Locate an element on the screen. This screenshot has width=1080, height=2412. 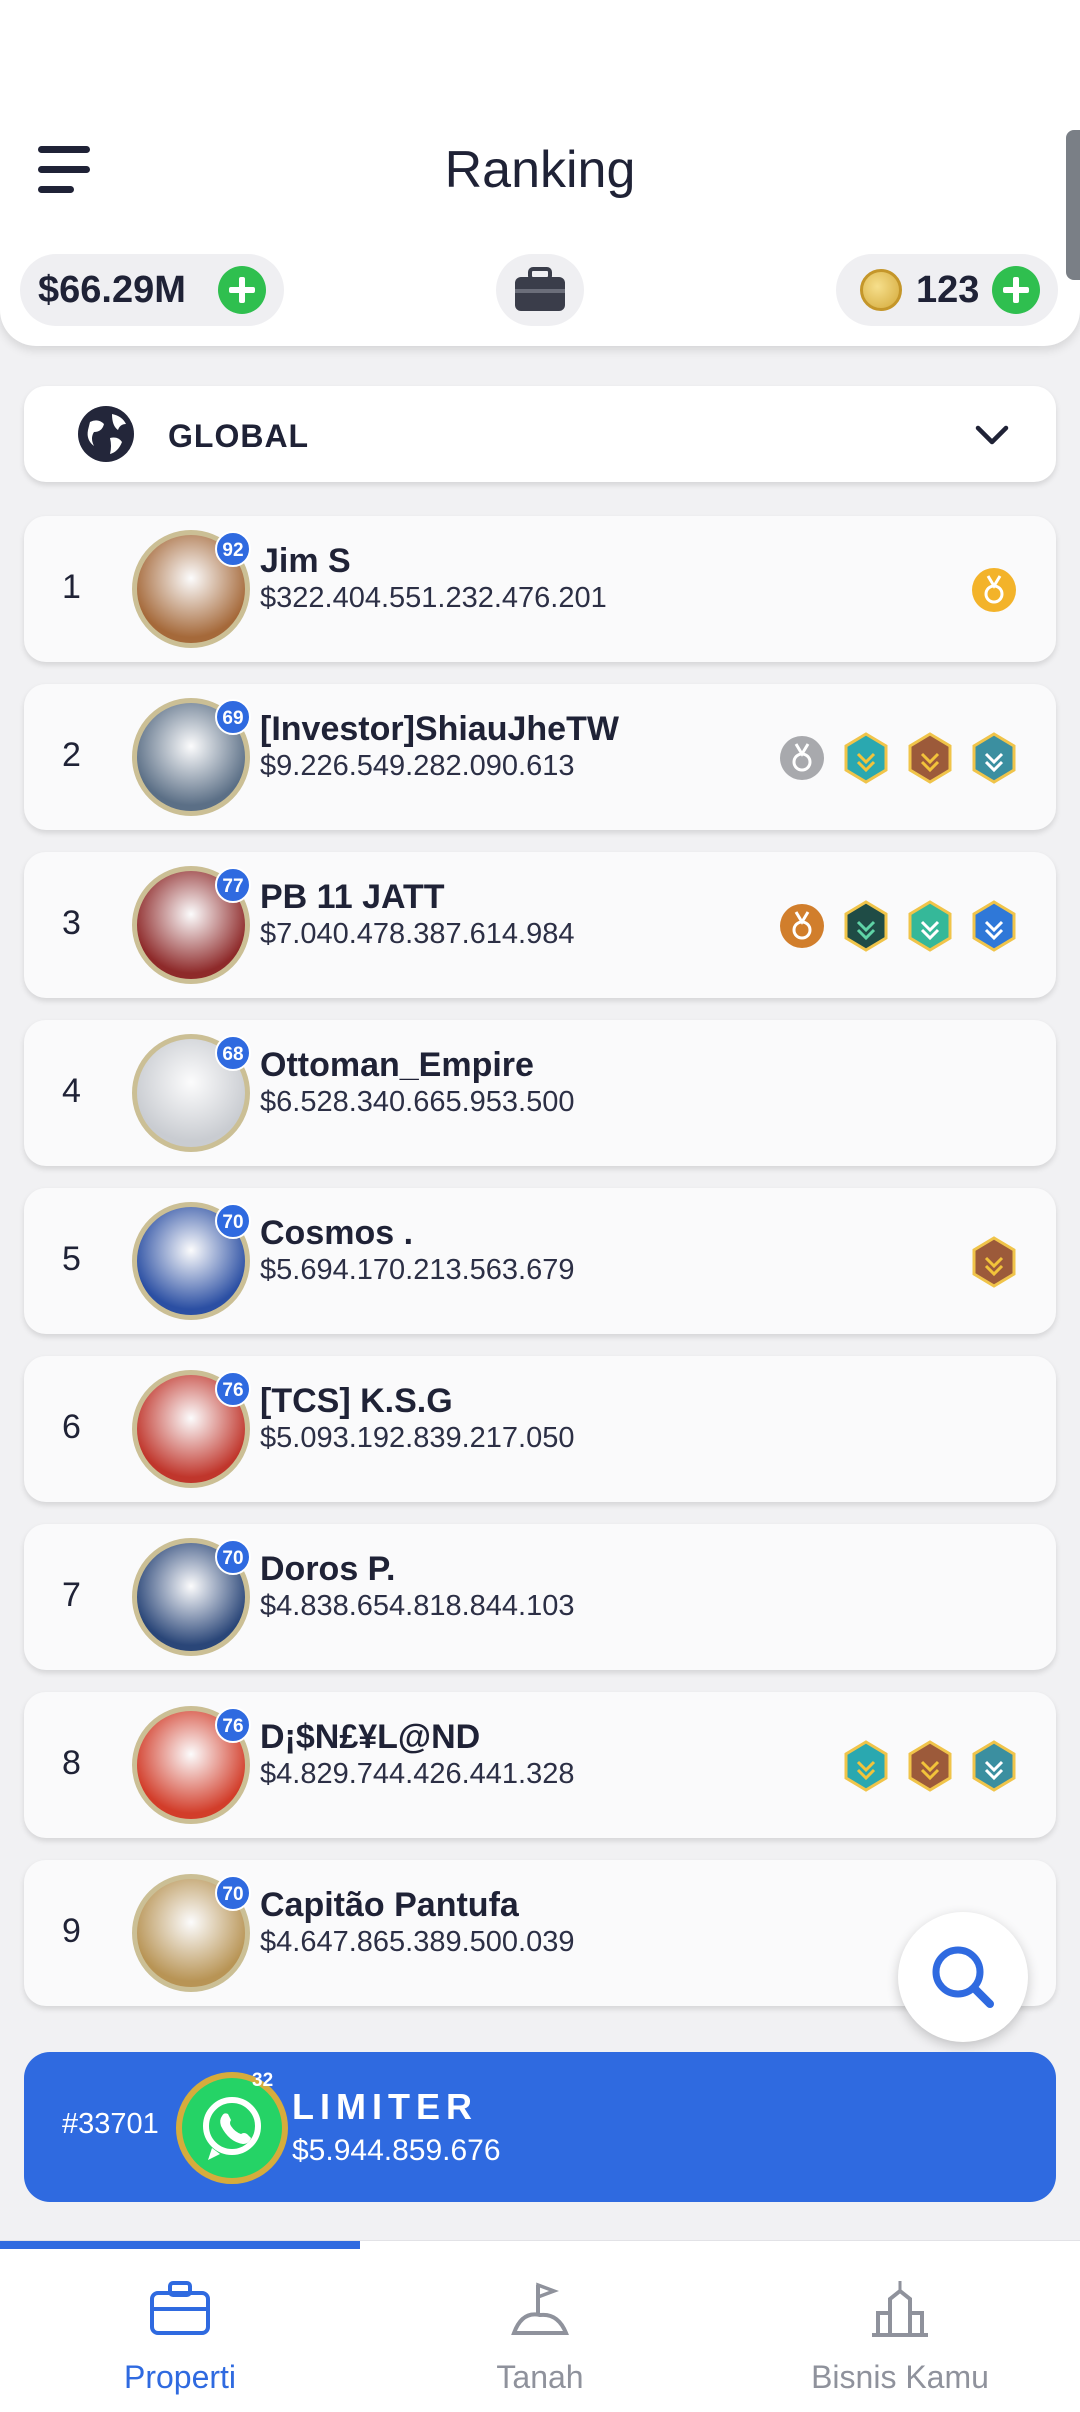
rank-number: 3 is located at coordinates (71, 923).